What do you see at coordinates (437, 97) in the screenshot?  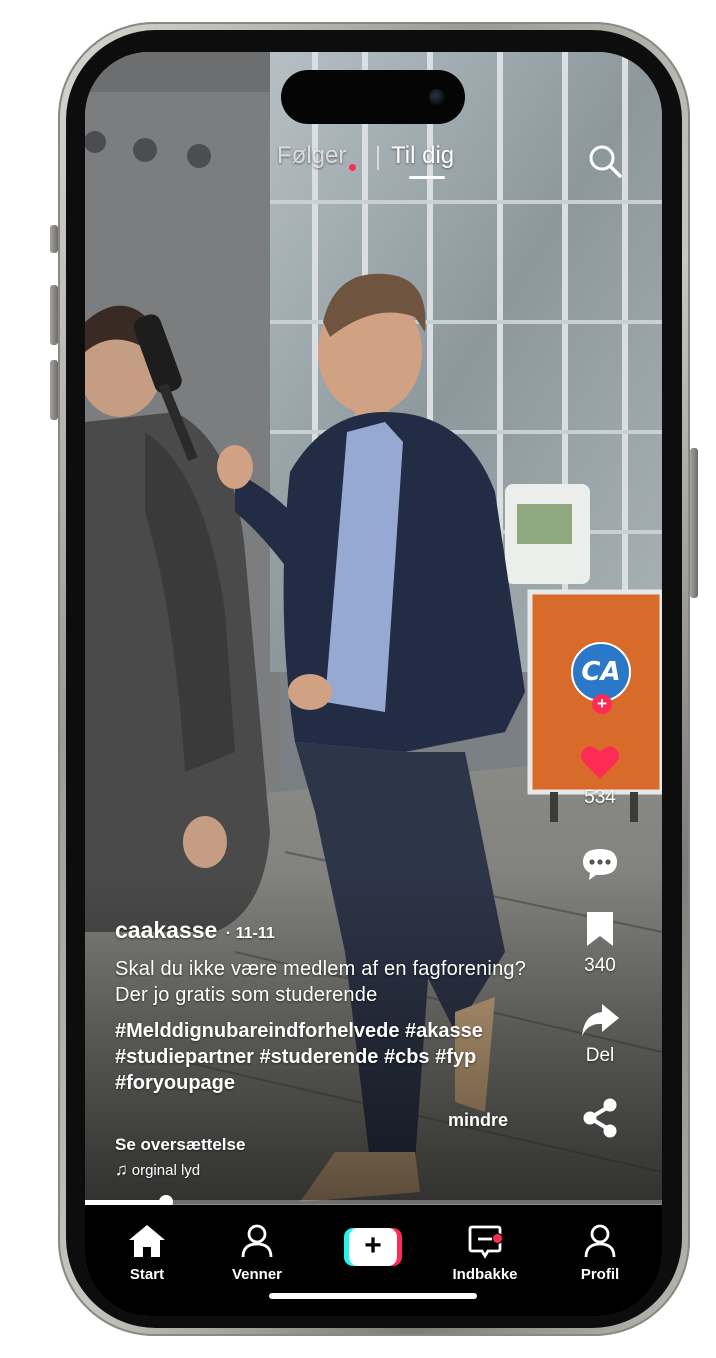 I see `front-camera-icon` at bounding box center [437, 97].